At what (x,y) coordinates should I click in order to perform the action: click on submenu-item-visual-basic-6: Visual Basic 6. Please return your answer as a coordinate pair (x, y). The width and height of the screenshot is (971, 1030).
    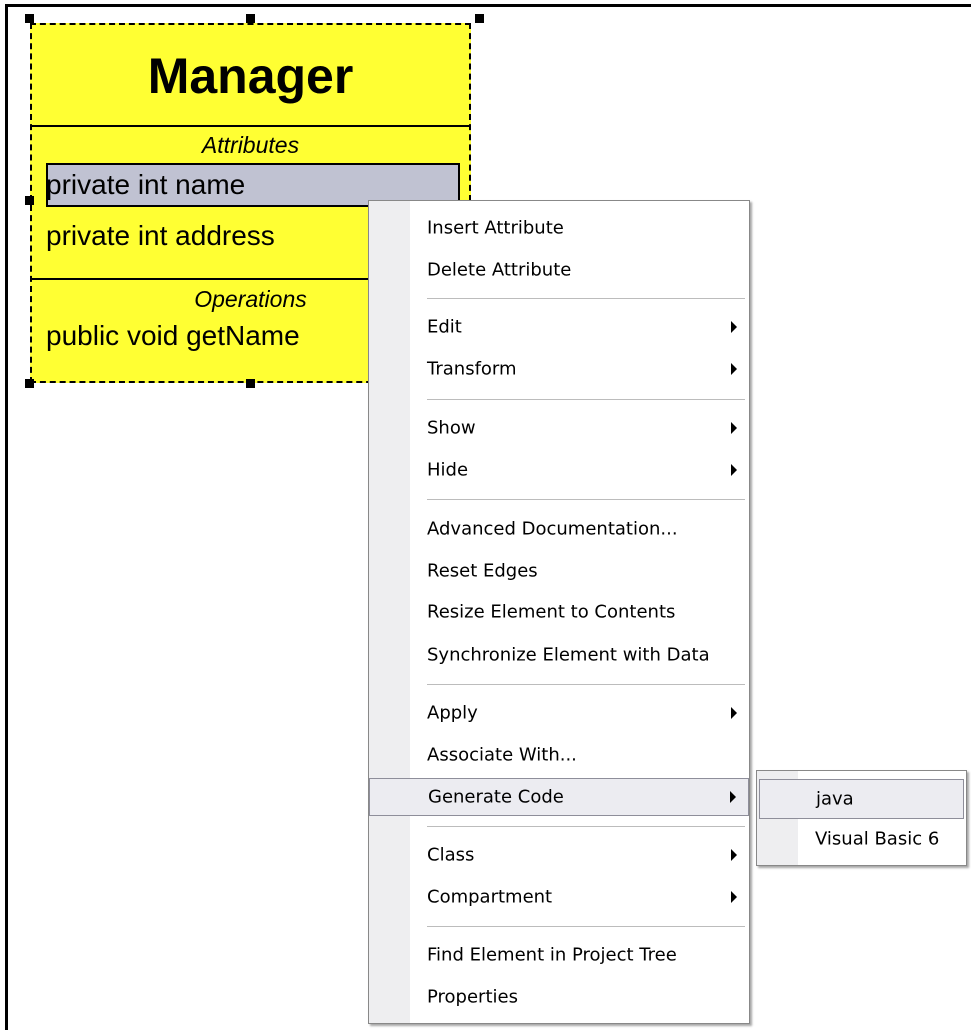
    Looking at the image, I should click on (861, 839).